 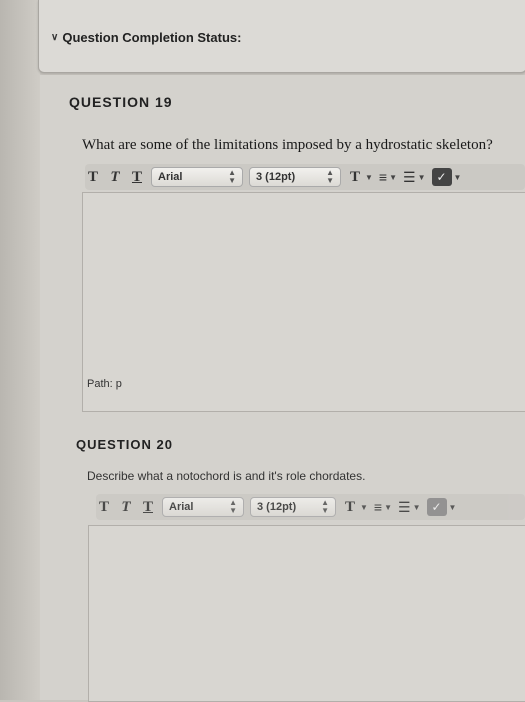 I want to click on question-19-title: QUESTION 19, so click(x=121, y=102).